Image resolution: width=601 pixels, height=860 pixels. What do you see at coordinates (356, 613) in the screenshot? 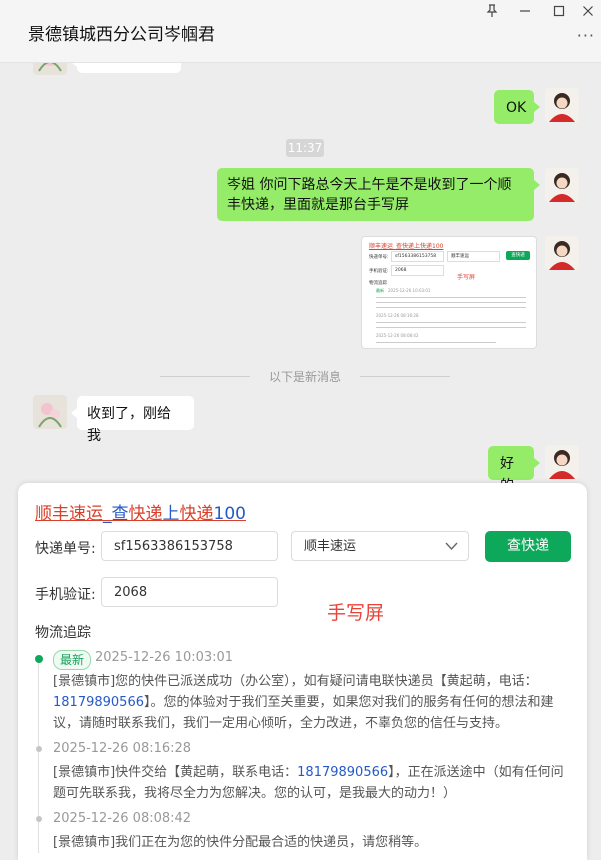
I see `handwritten-annotation: 手写屏` at bounding box center [356, 613].